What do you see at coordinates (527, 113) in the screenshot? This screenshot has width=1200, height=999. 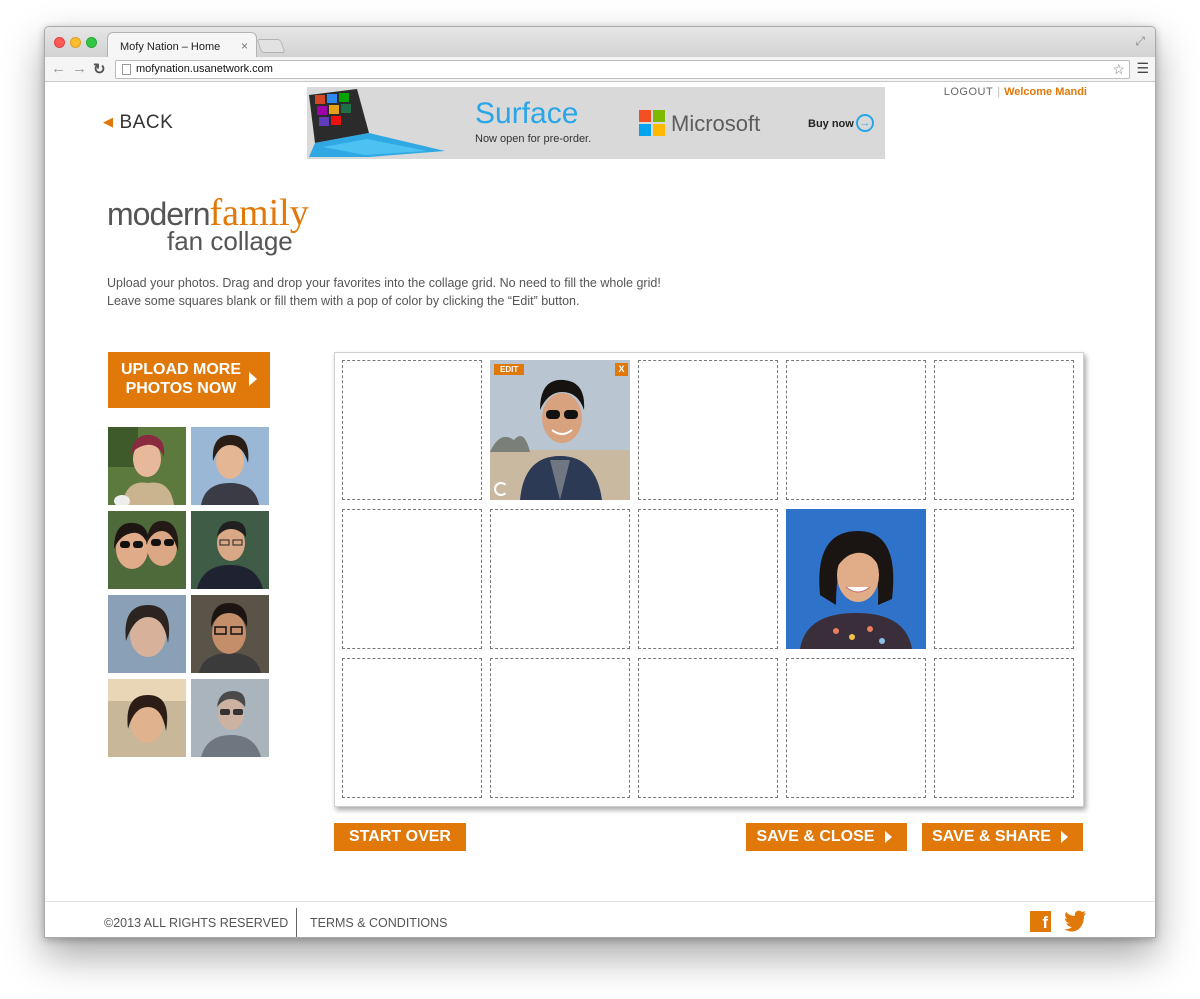 I see `ad-headline: Surface` at bounding box center [527, 113].